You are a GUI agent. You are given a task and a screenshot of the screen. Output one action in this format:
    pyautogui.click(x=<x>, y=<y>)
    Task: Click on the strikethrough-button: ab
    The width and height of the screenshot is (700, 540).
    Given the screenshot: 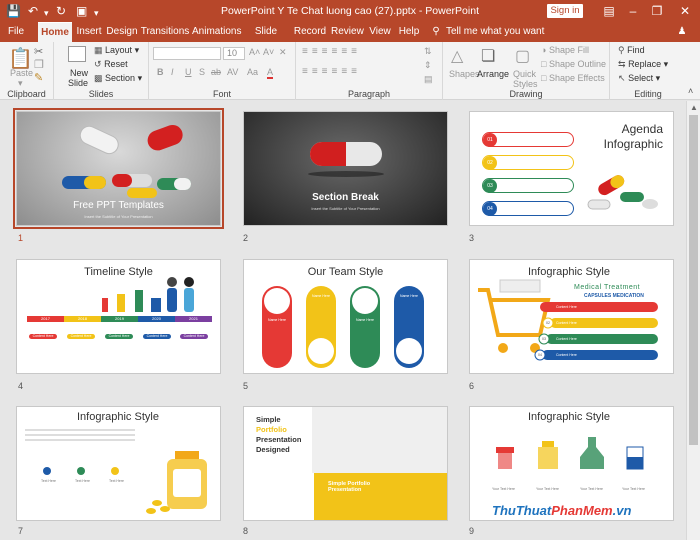 What is the action you would take?
    pyautogui.click(x=216, y=72)
    